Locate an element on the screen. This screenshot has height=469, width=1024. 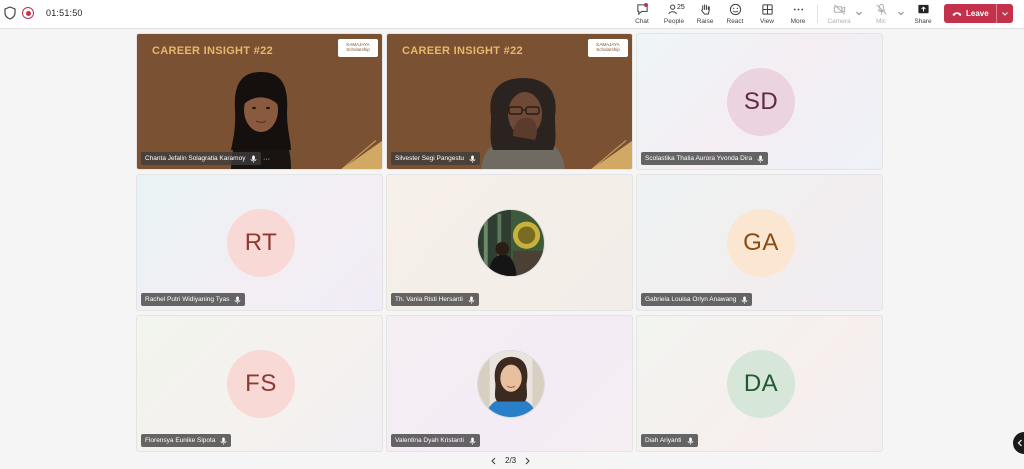
chevron-down-icon is located at coordinates (1005, 13).